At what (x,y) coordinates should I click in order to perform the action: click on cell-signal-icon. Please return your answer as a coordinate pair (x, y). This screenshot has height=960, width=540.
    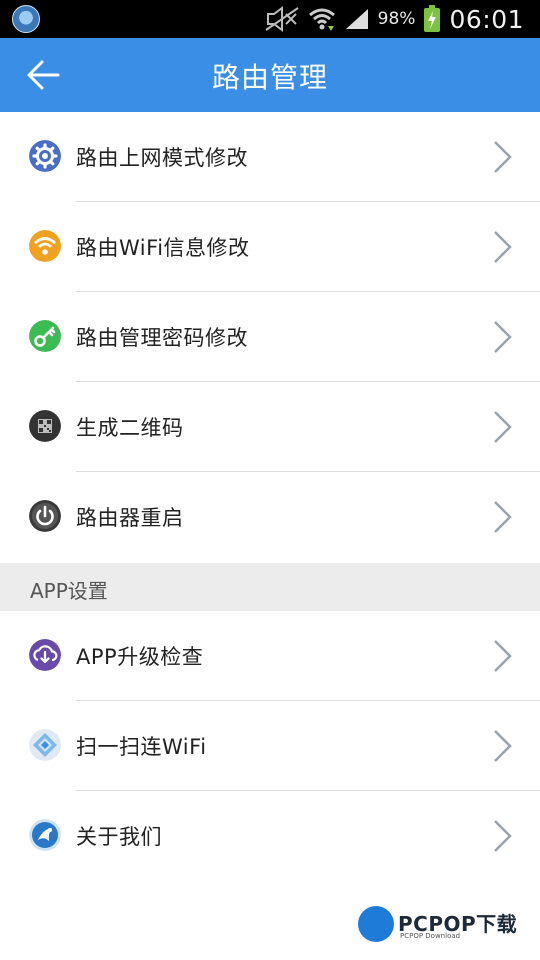
    Looking at the image, I should click on (356, 19).